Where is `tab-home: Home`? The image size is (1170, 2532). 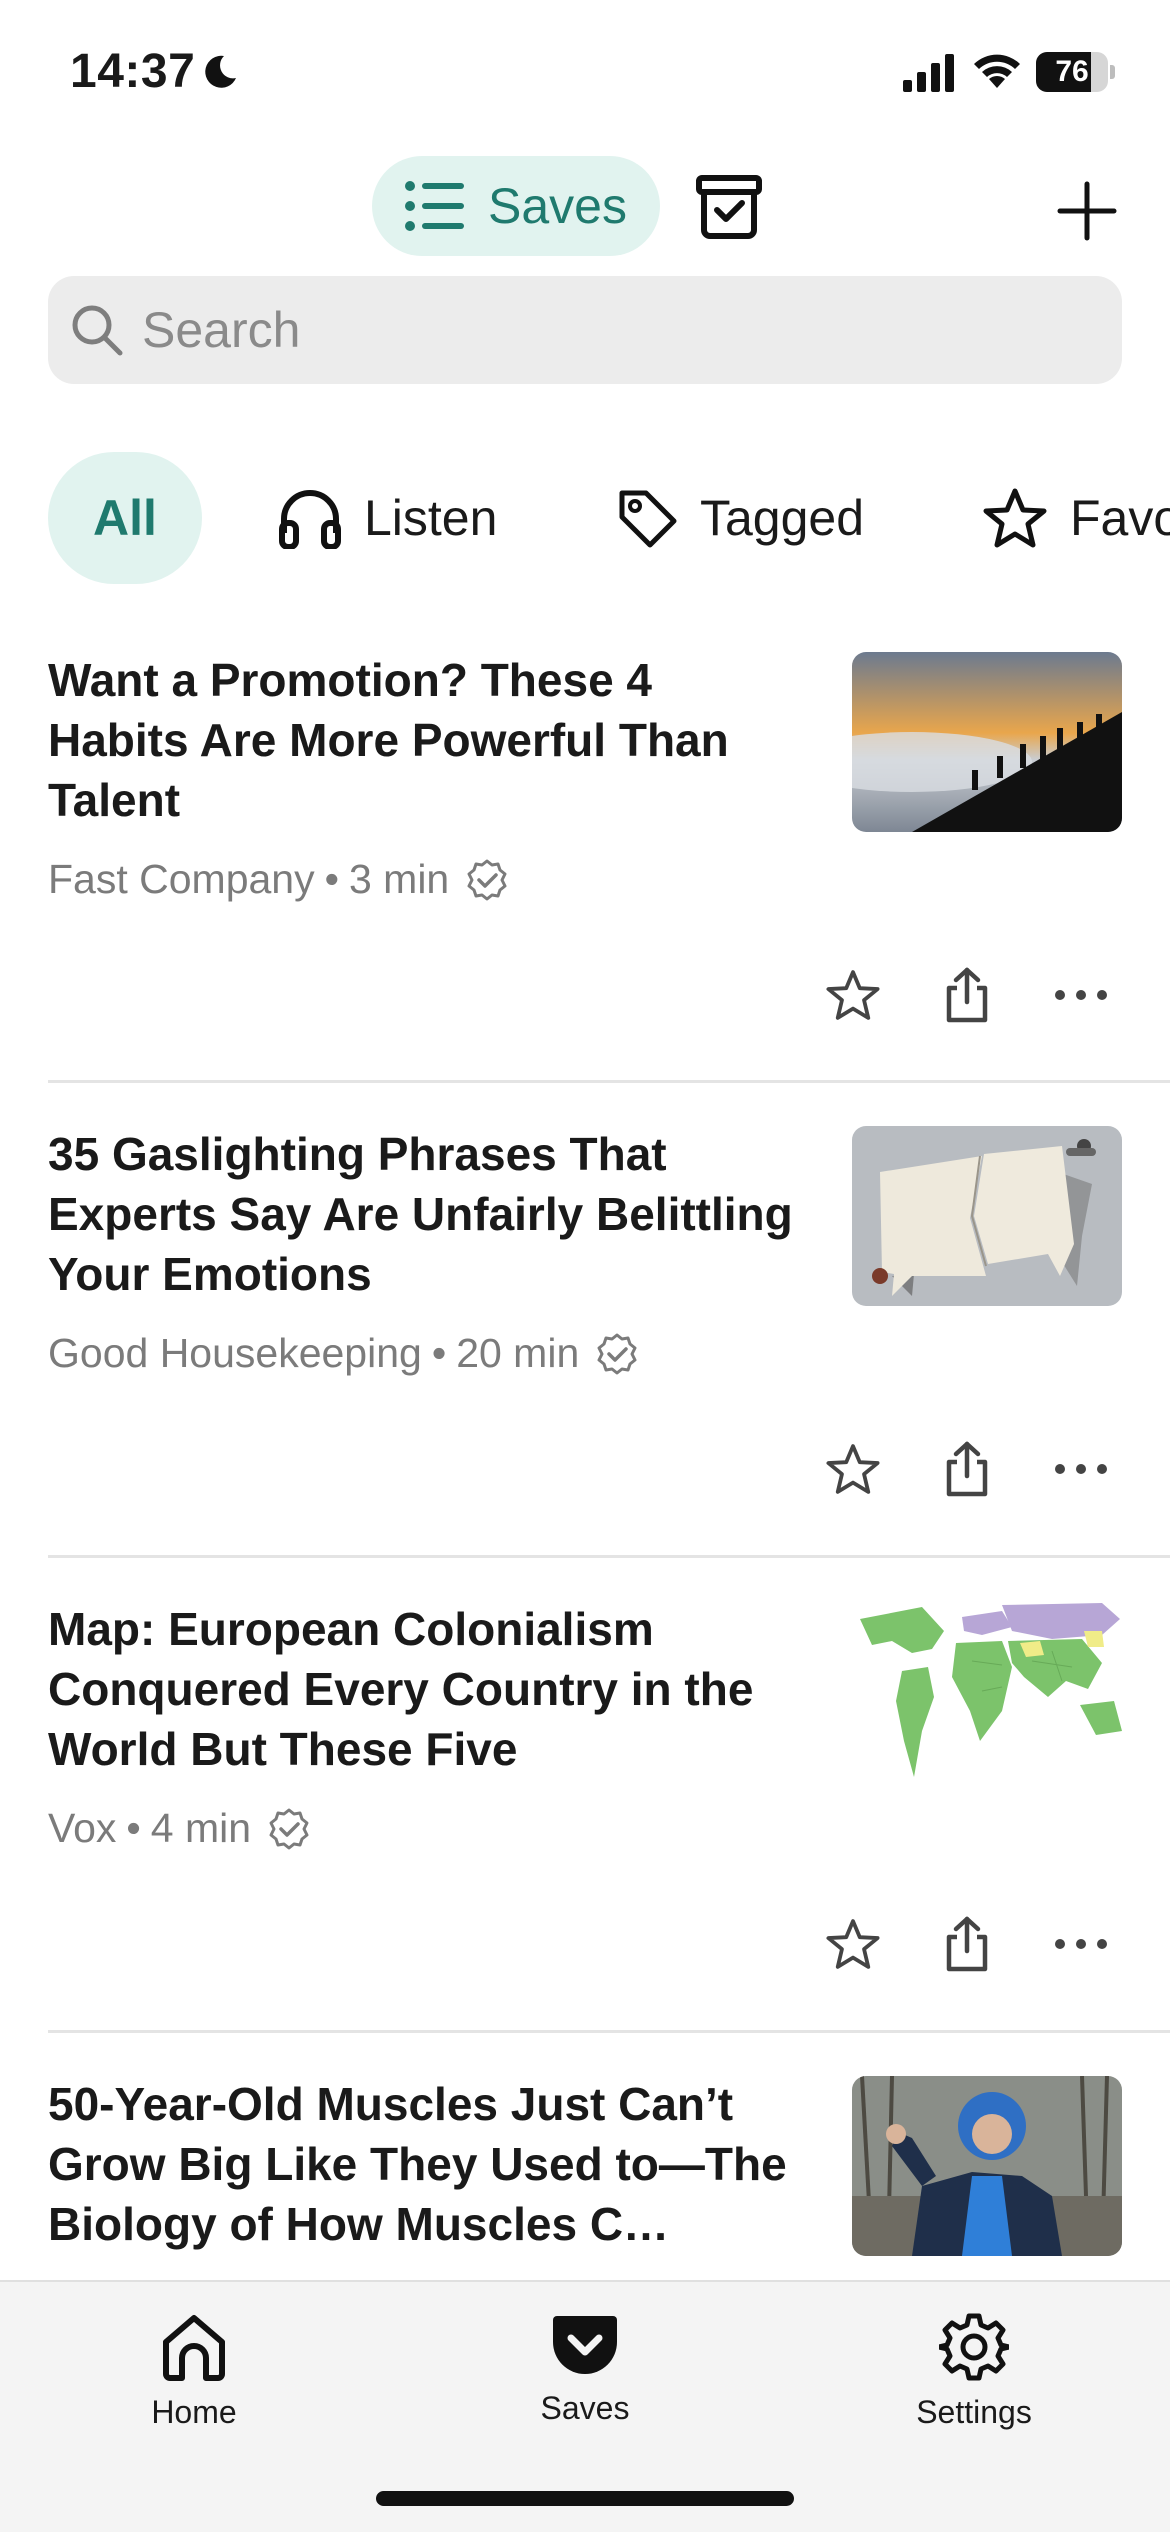 tab-home: Home is located at coordinates (194, 2377).